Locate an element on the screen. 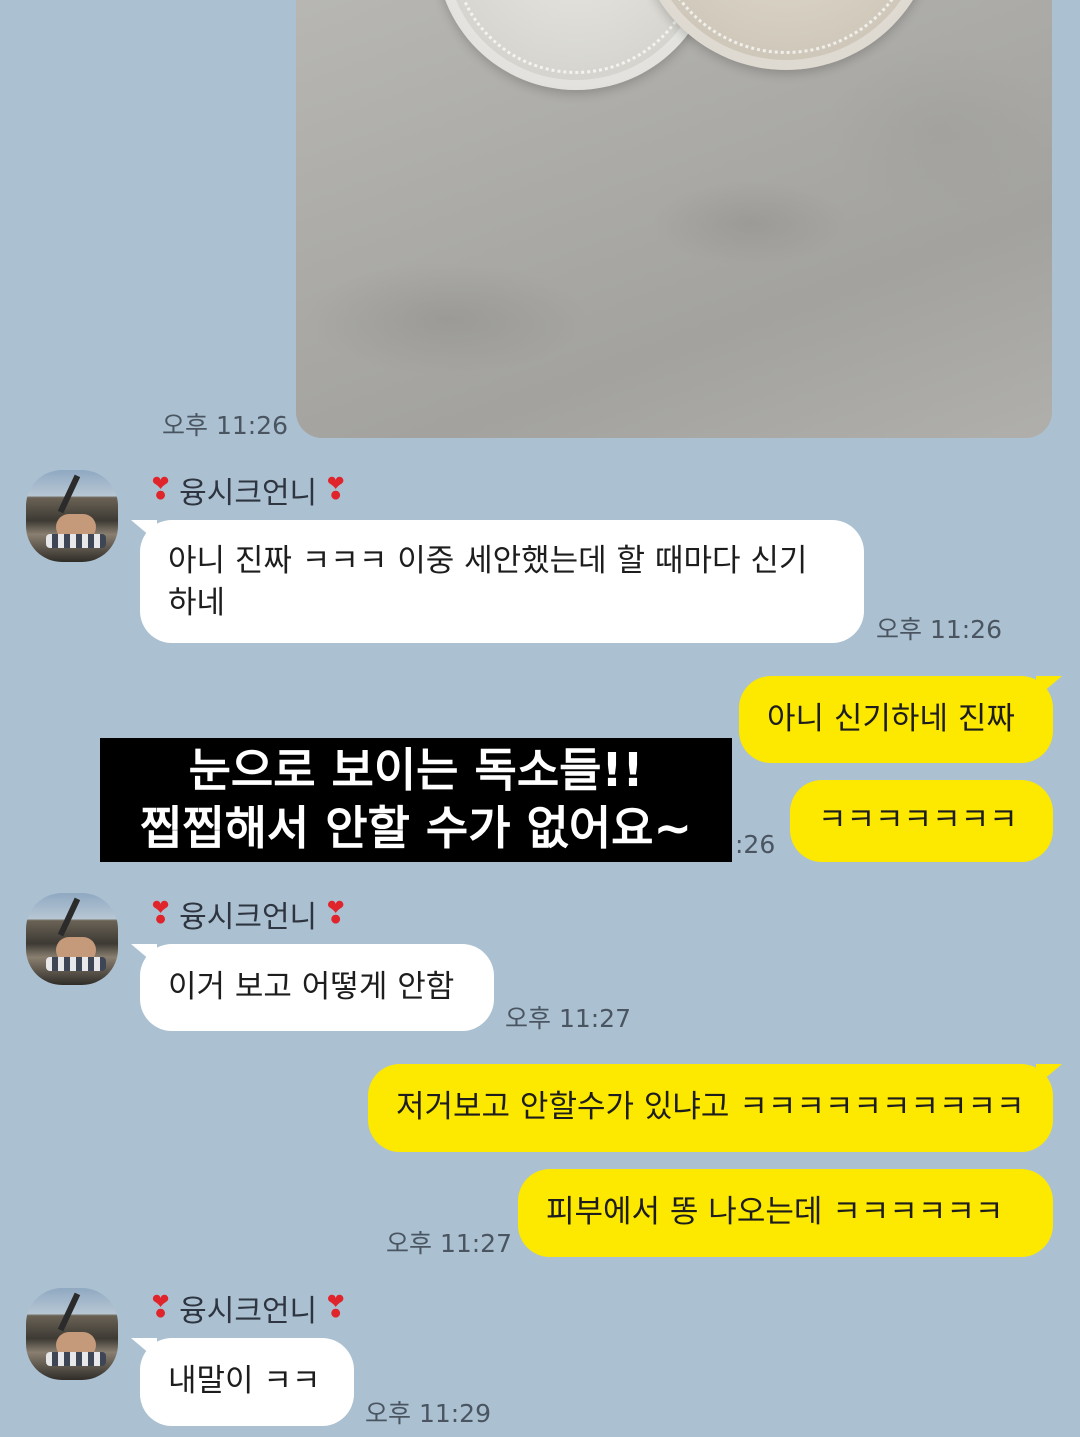 The height and width of the screenshot is (1437, 1080). message-bubble: 이거 보고 어떻게 안함 is located at coordinates (317, 987).